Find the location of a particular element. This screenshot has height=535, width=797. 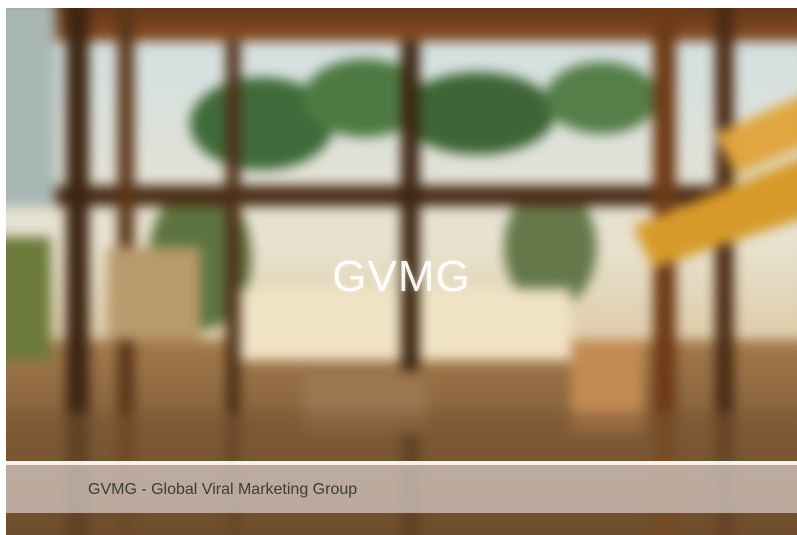

caption-bar: GVMG - Global Viral Marketing Group is located at coordinates (401, 489).